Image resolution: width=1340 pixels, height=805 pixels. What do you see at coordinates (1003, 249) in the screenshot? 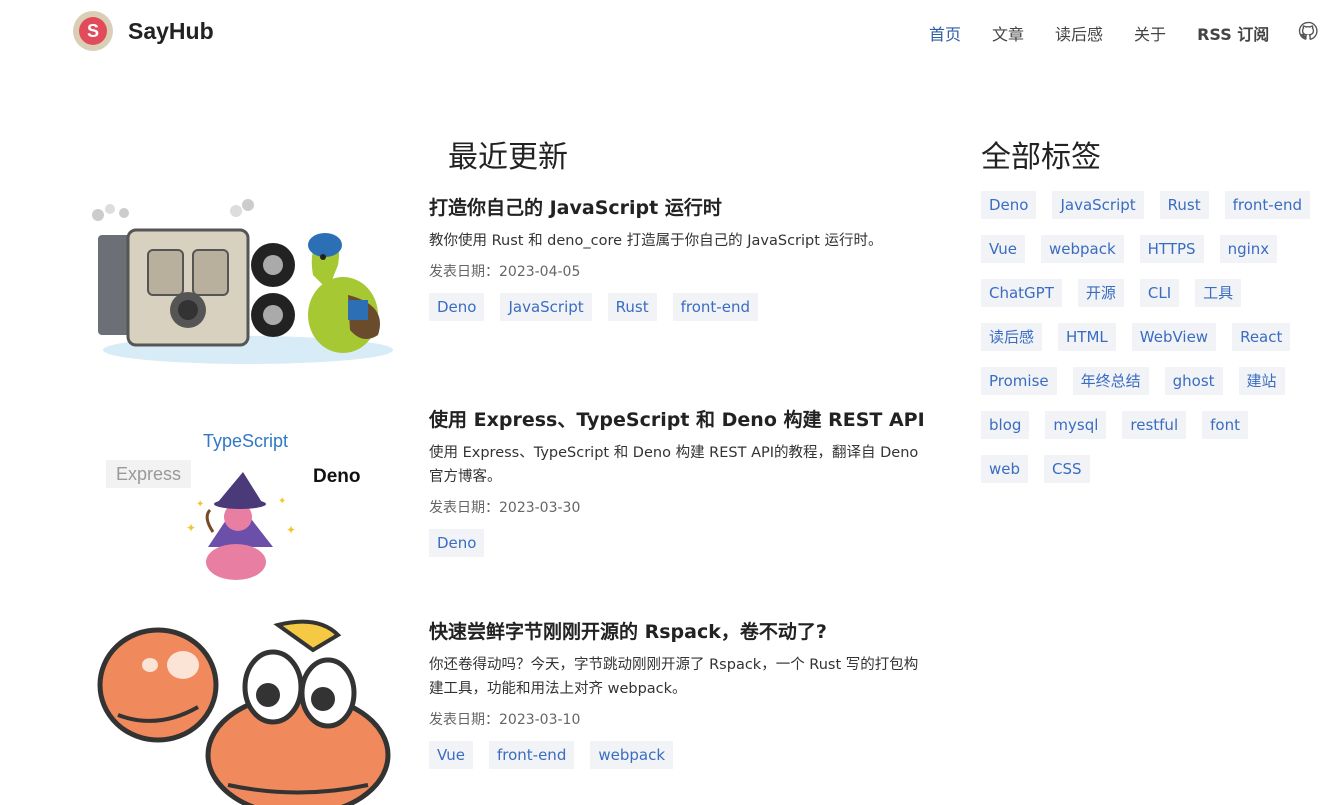
I see `tag-cloud-item: Vue` at bounding box center [1003, 249].